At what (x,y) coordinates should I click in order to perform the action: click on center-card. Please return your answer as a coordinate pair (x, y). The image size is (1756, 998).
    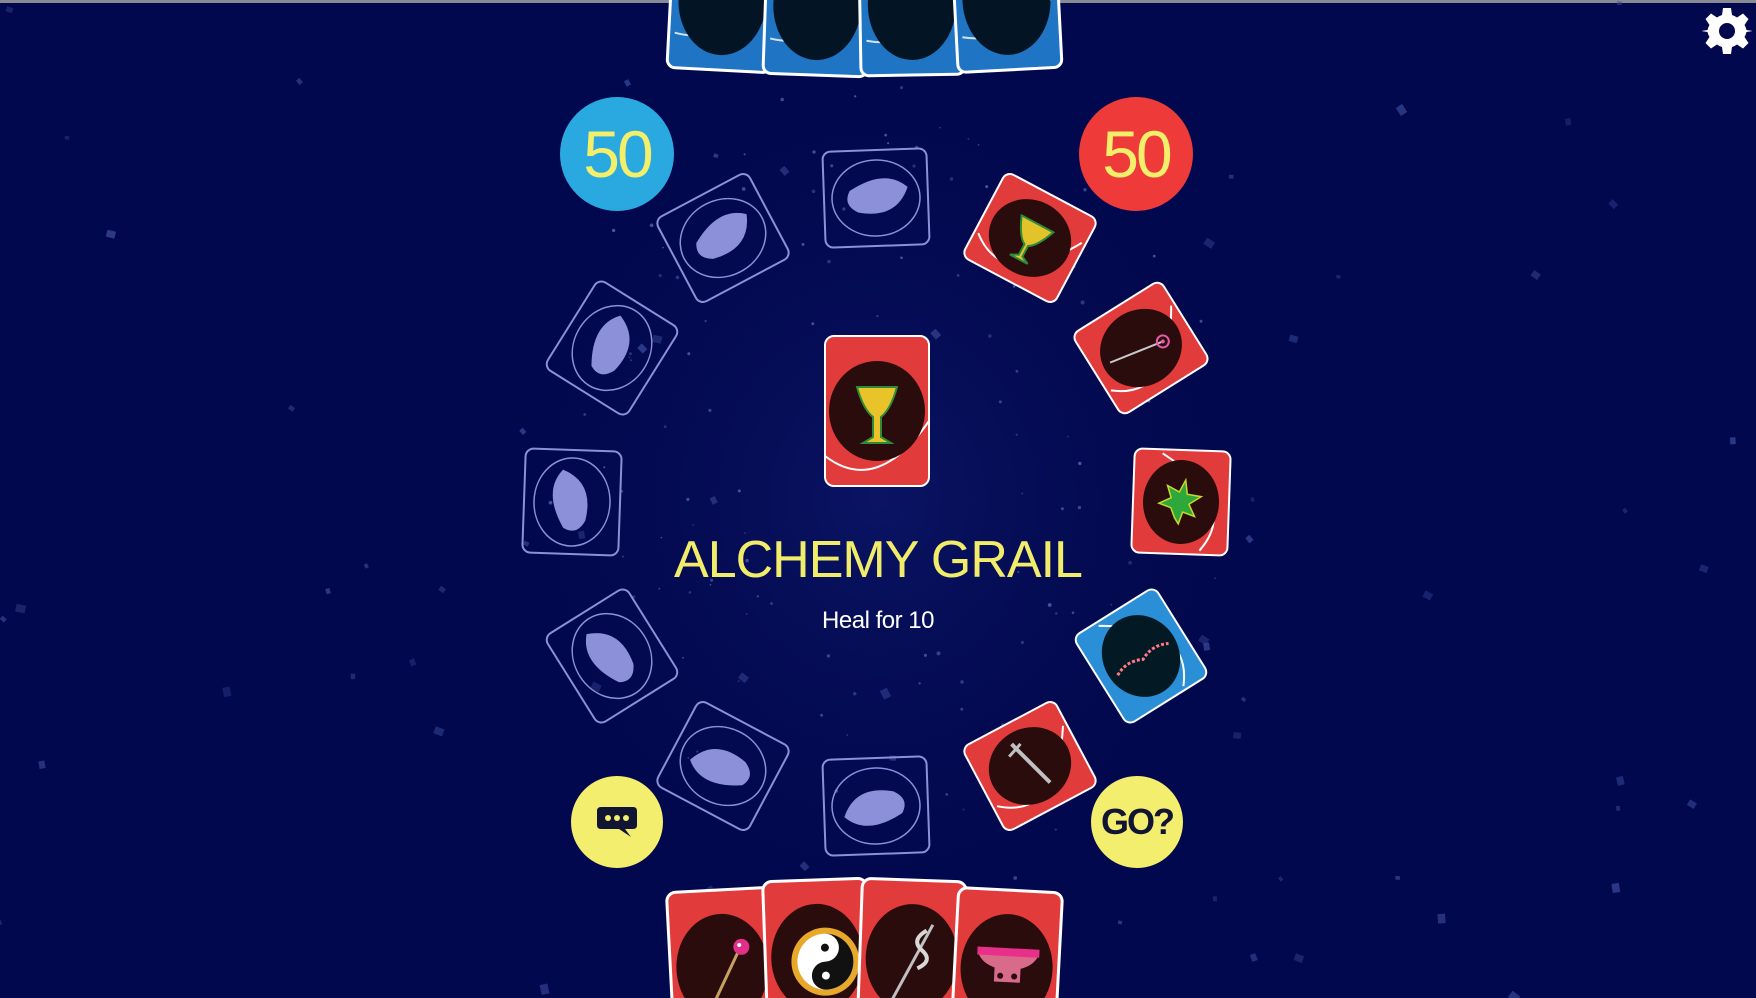
    Looking at the image, I should click on (877, 411).